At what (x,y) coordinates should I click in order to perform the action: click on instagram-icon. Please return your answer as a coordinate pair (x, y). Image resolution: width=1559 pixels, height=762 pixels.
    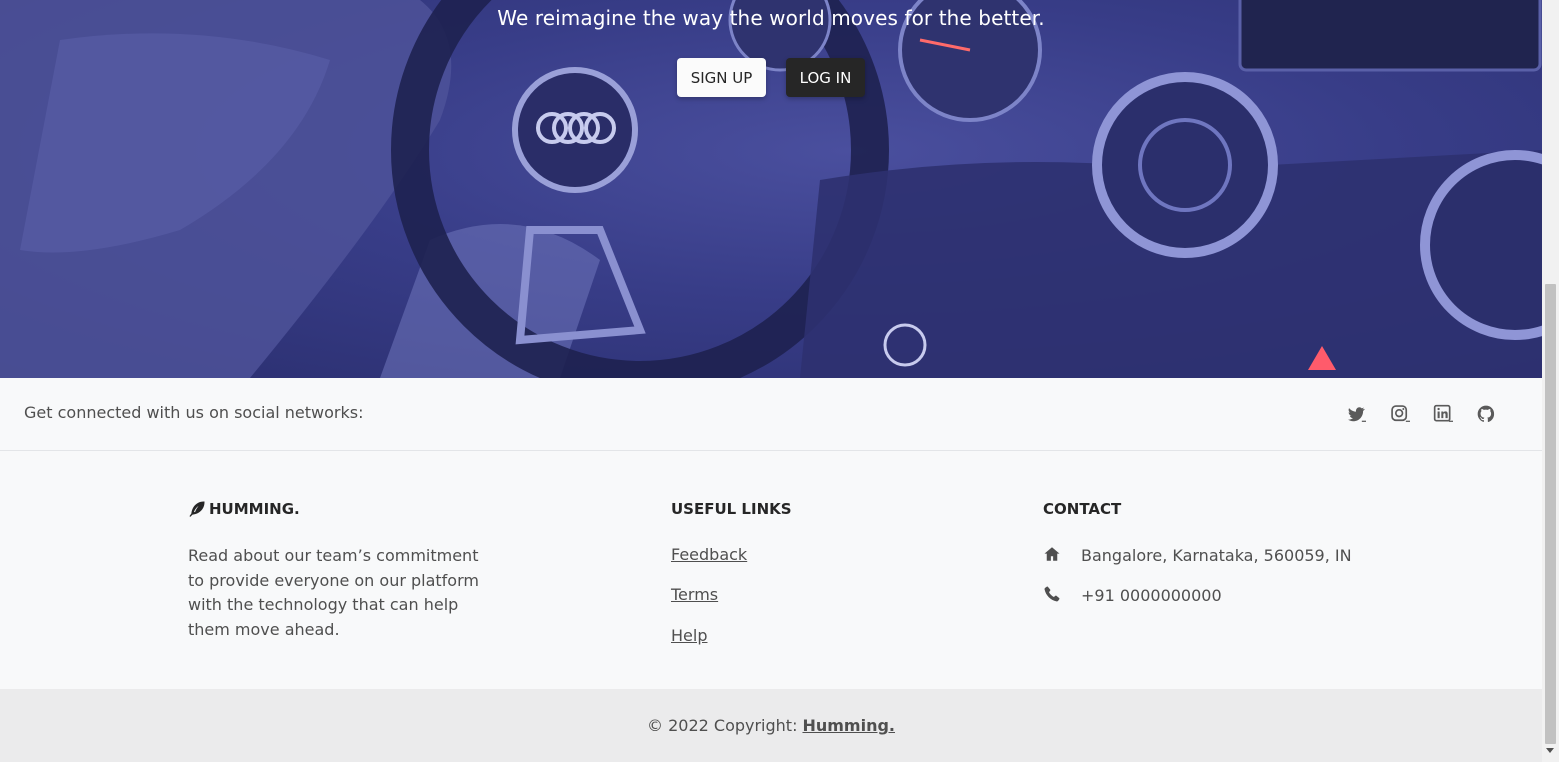
    Looking at the image, I should click on (1400, 414).